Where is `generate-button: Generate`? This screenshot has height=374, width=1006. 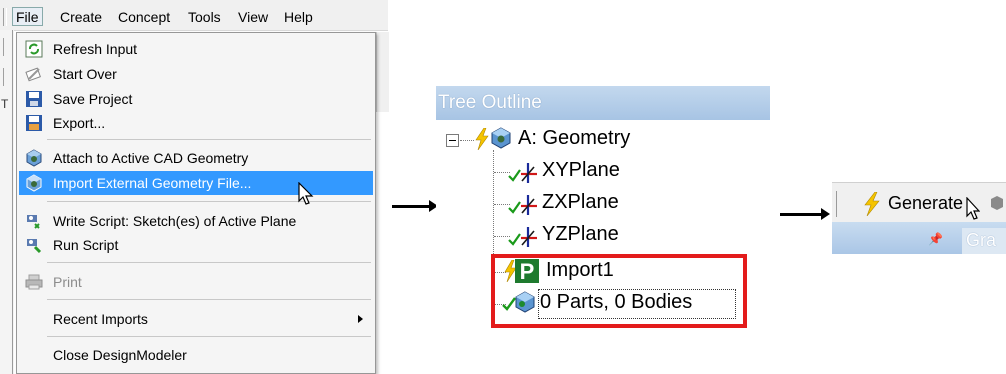
generate-button: Generate is located at coordinates (916, 204).